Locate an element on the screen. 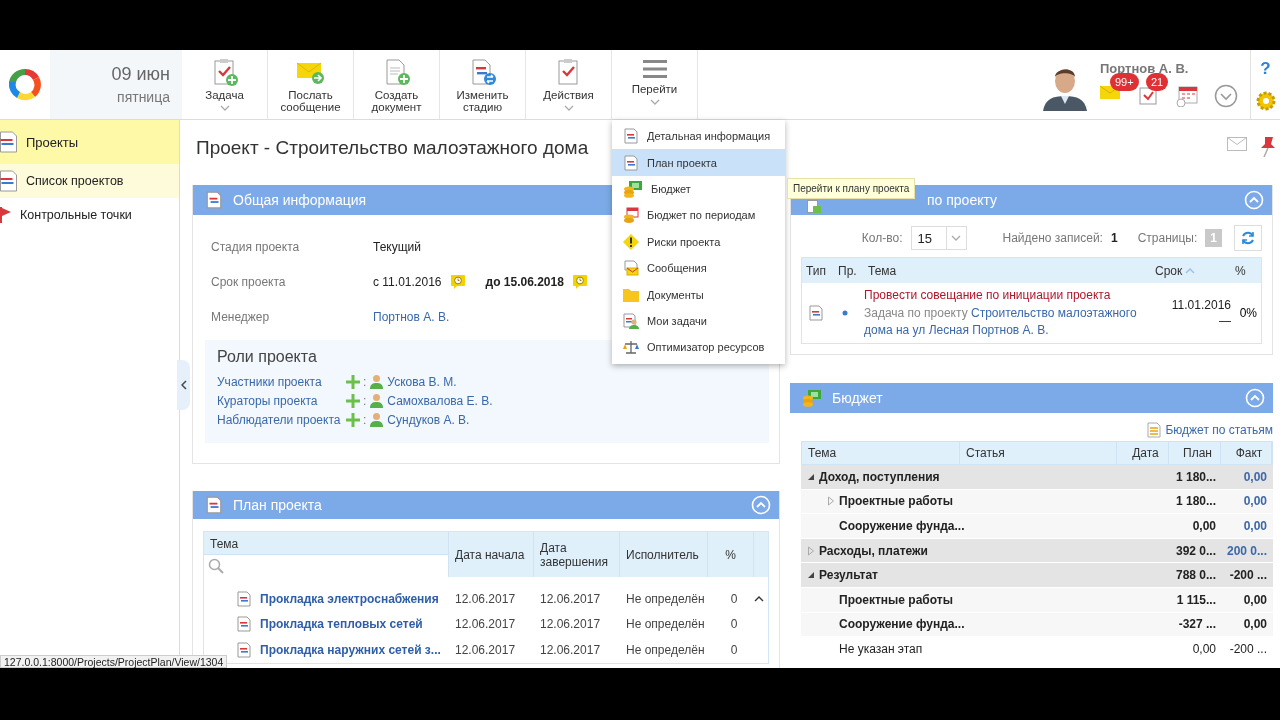 This screenshot has width=1280, height=720. scroll-up-icon is located at coordinates (759, 598).